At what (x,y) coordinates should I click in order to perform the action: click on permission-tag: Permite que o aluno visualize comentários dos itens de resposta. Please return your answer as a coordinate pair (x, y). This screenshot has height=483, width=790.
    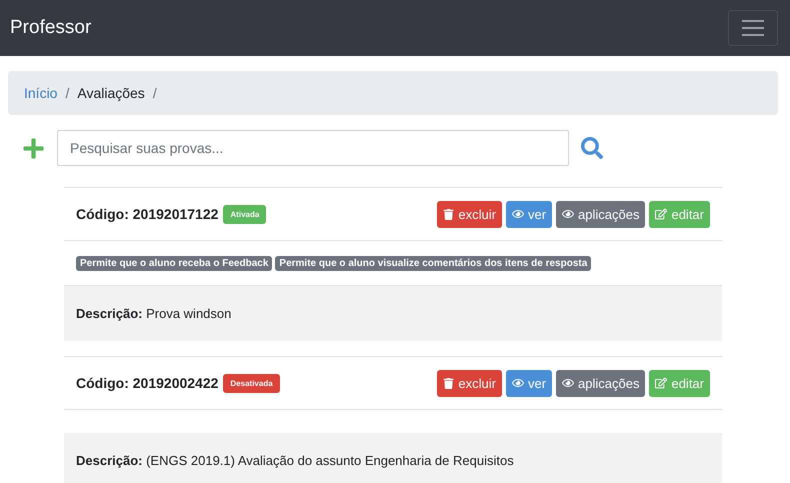
    Looking at the image, I should click on (433, 263).